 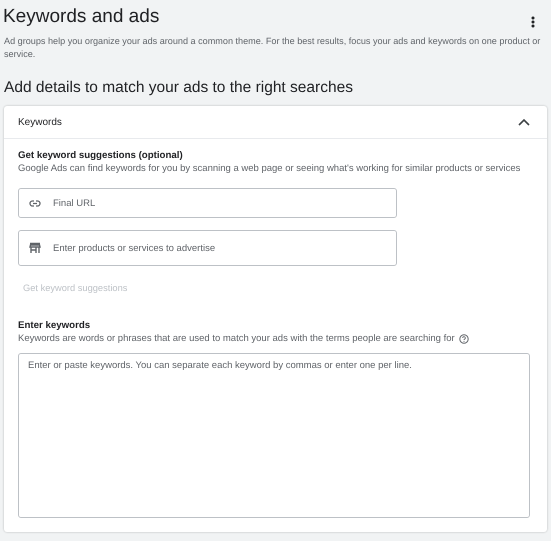 What do you see at coordinates (207, 203) in the screenshot?
I see `input-field: Final URL` at bounding box center [207, 203].